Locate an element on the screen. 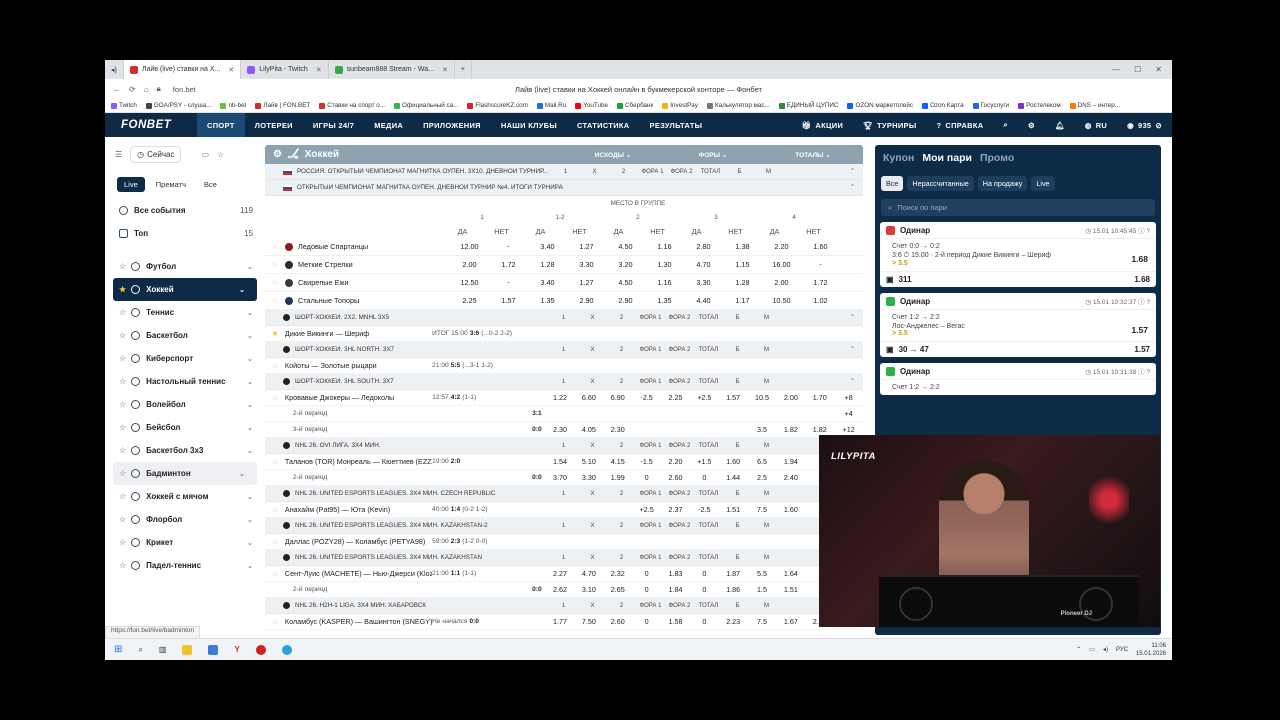  odd-cell: 1.28 is located at coordinates (547, 264).